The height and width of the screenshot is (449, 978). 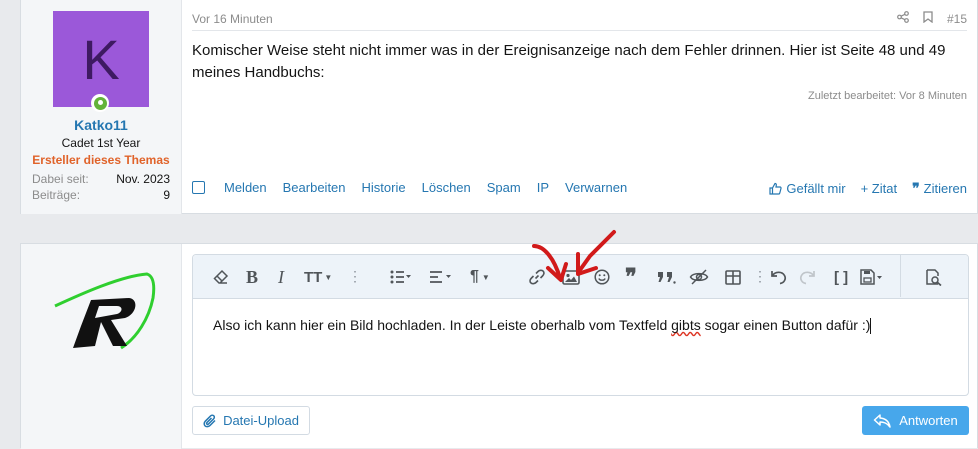 I want to click on action-delete: Löschen, so click(x=446, y=187).